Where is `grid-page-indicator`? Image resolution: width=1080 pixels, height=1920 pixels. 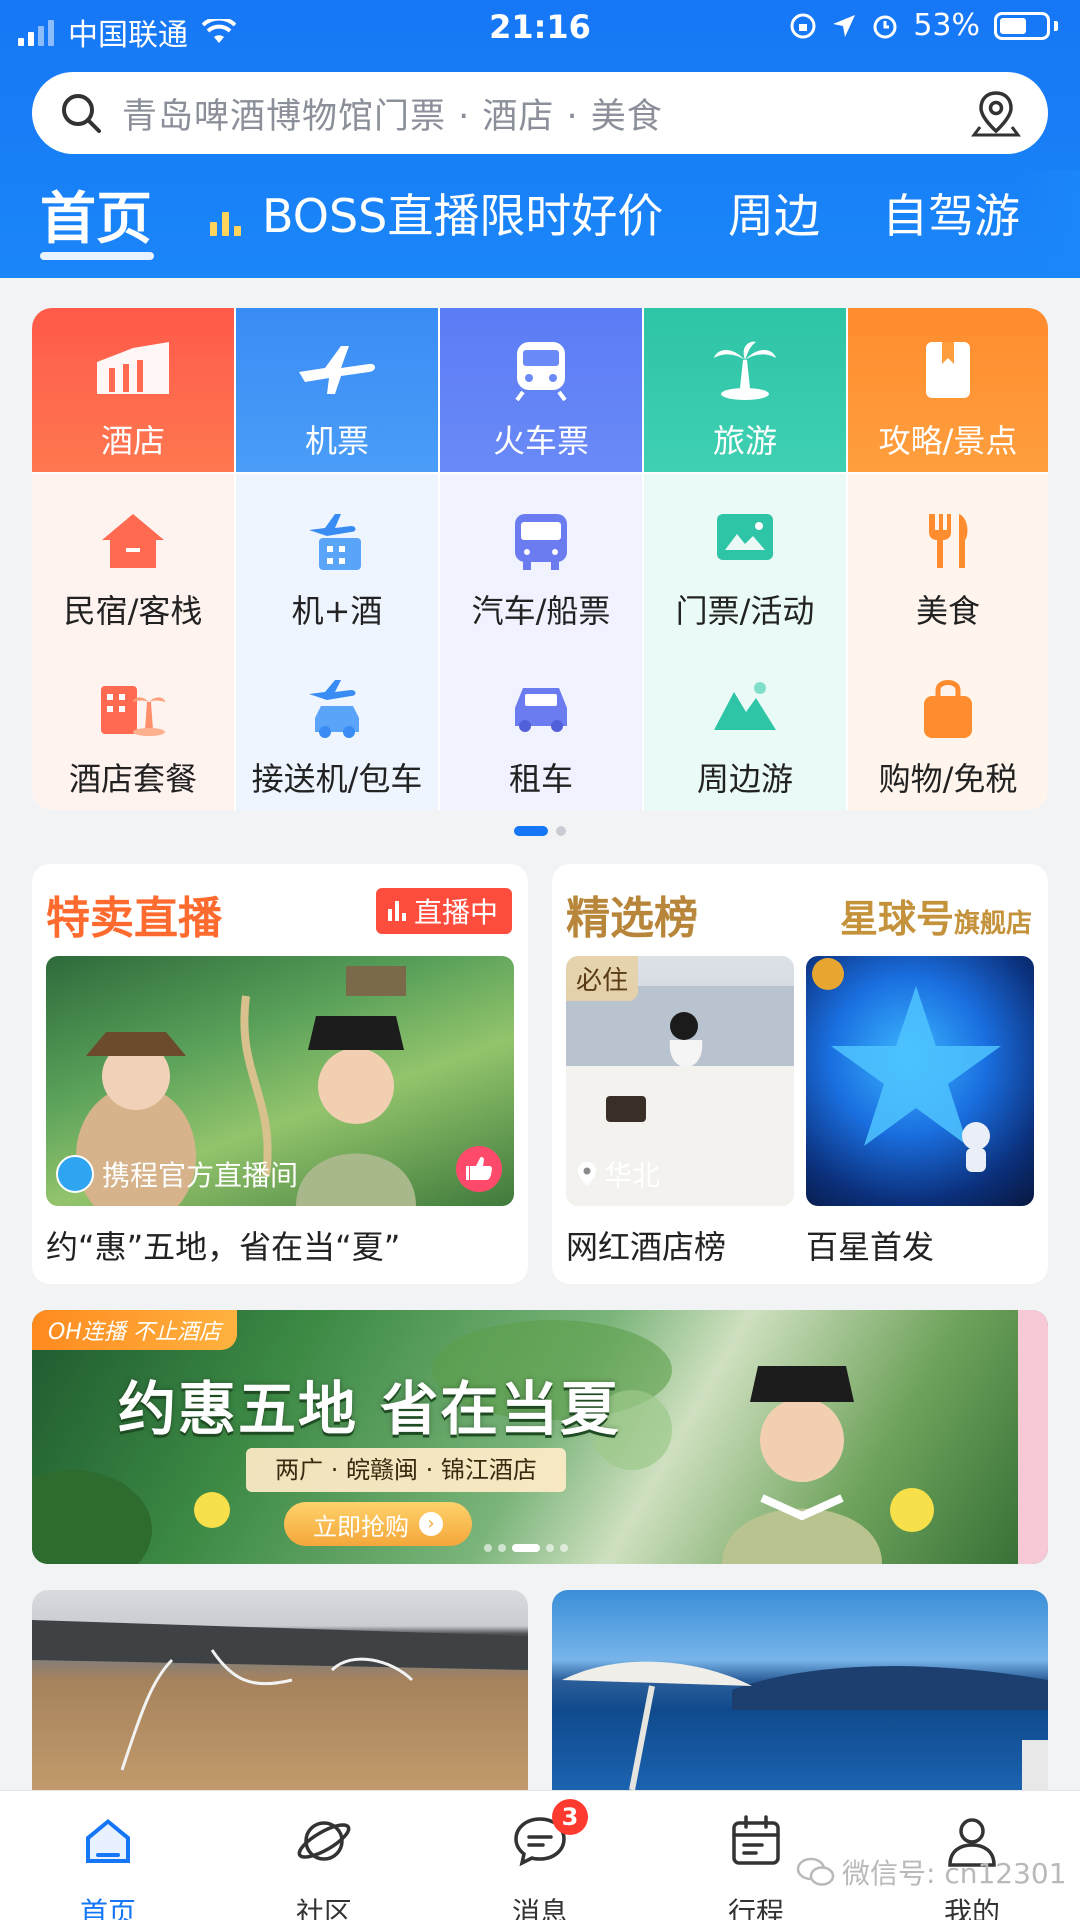
grid-page-indicator is located at coordinates (540, 831).